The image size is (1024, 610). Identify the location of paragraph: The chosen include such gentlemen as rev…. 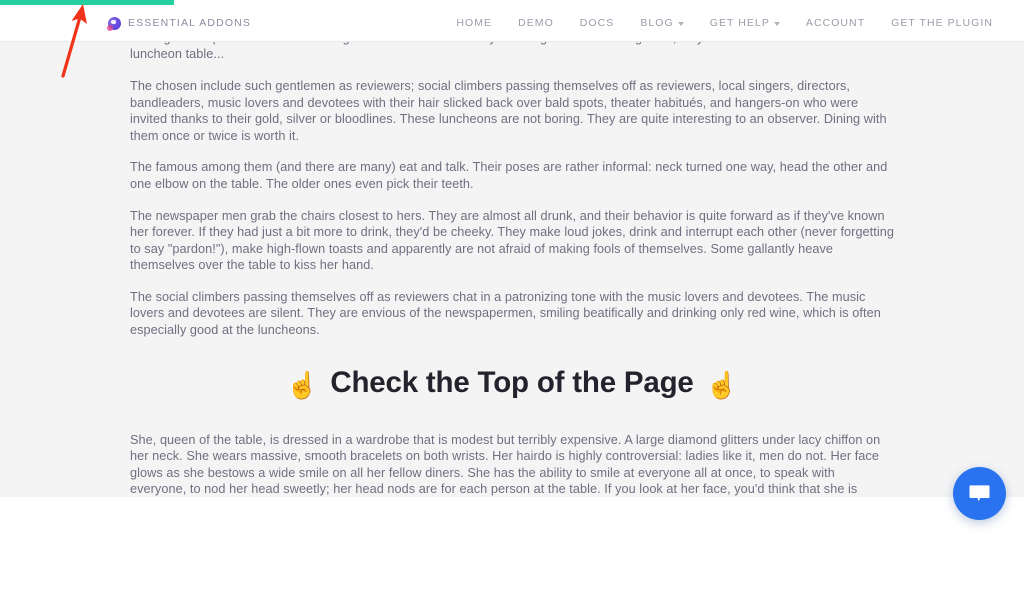
(508, 111).